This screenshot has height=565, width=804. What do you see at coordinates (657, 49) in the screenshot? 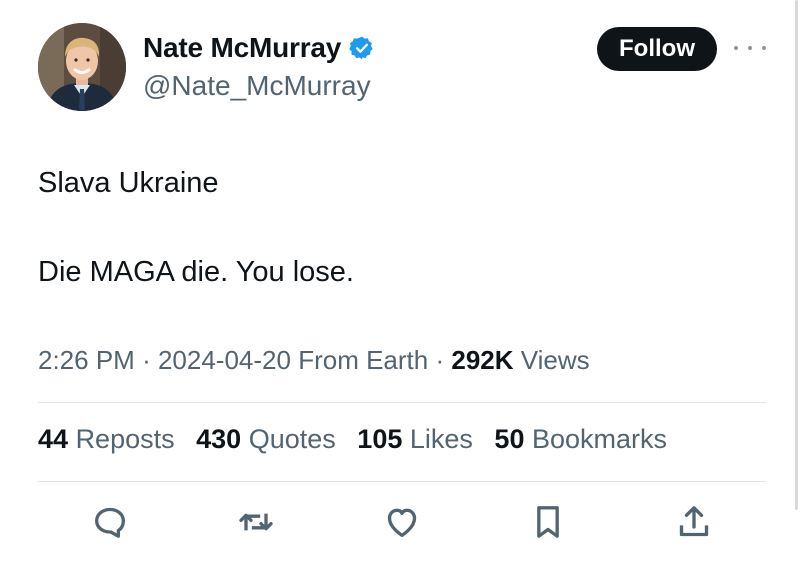
I see `follow-button: Follow` at bounding box center [657, 49].